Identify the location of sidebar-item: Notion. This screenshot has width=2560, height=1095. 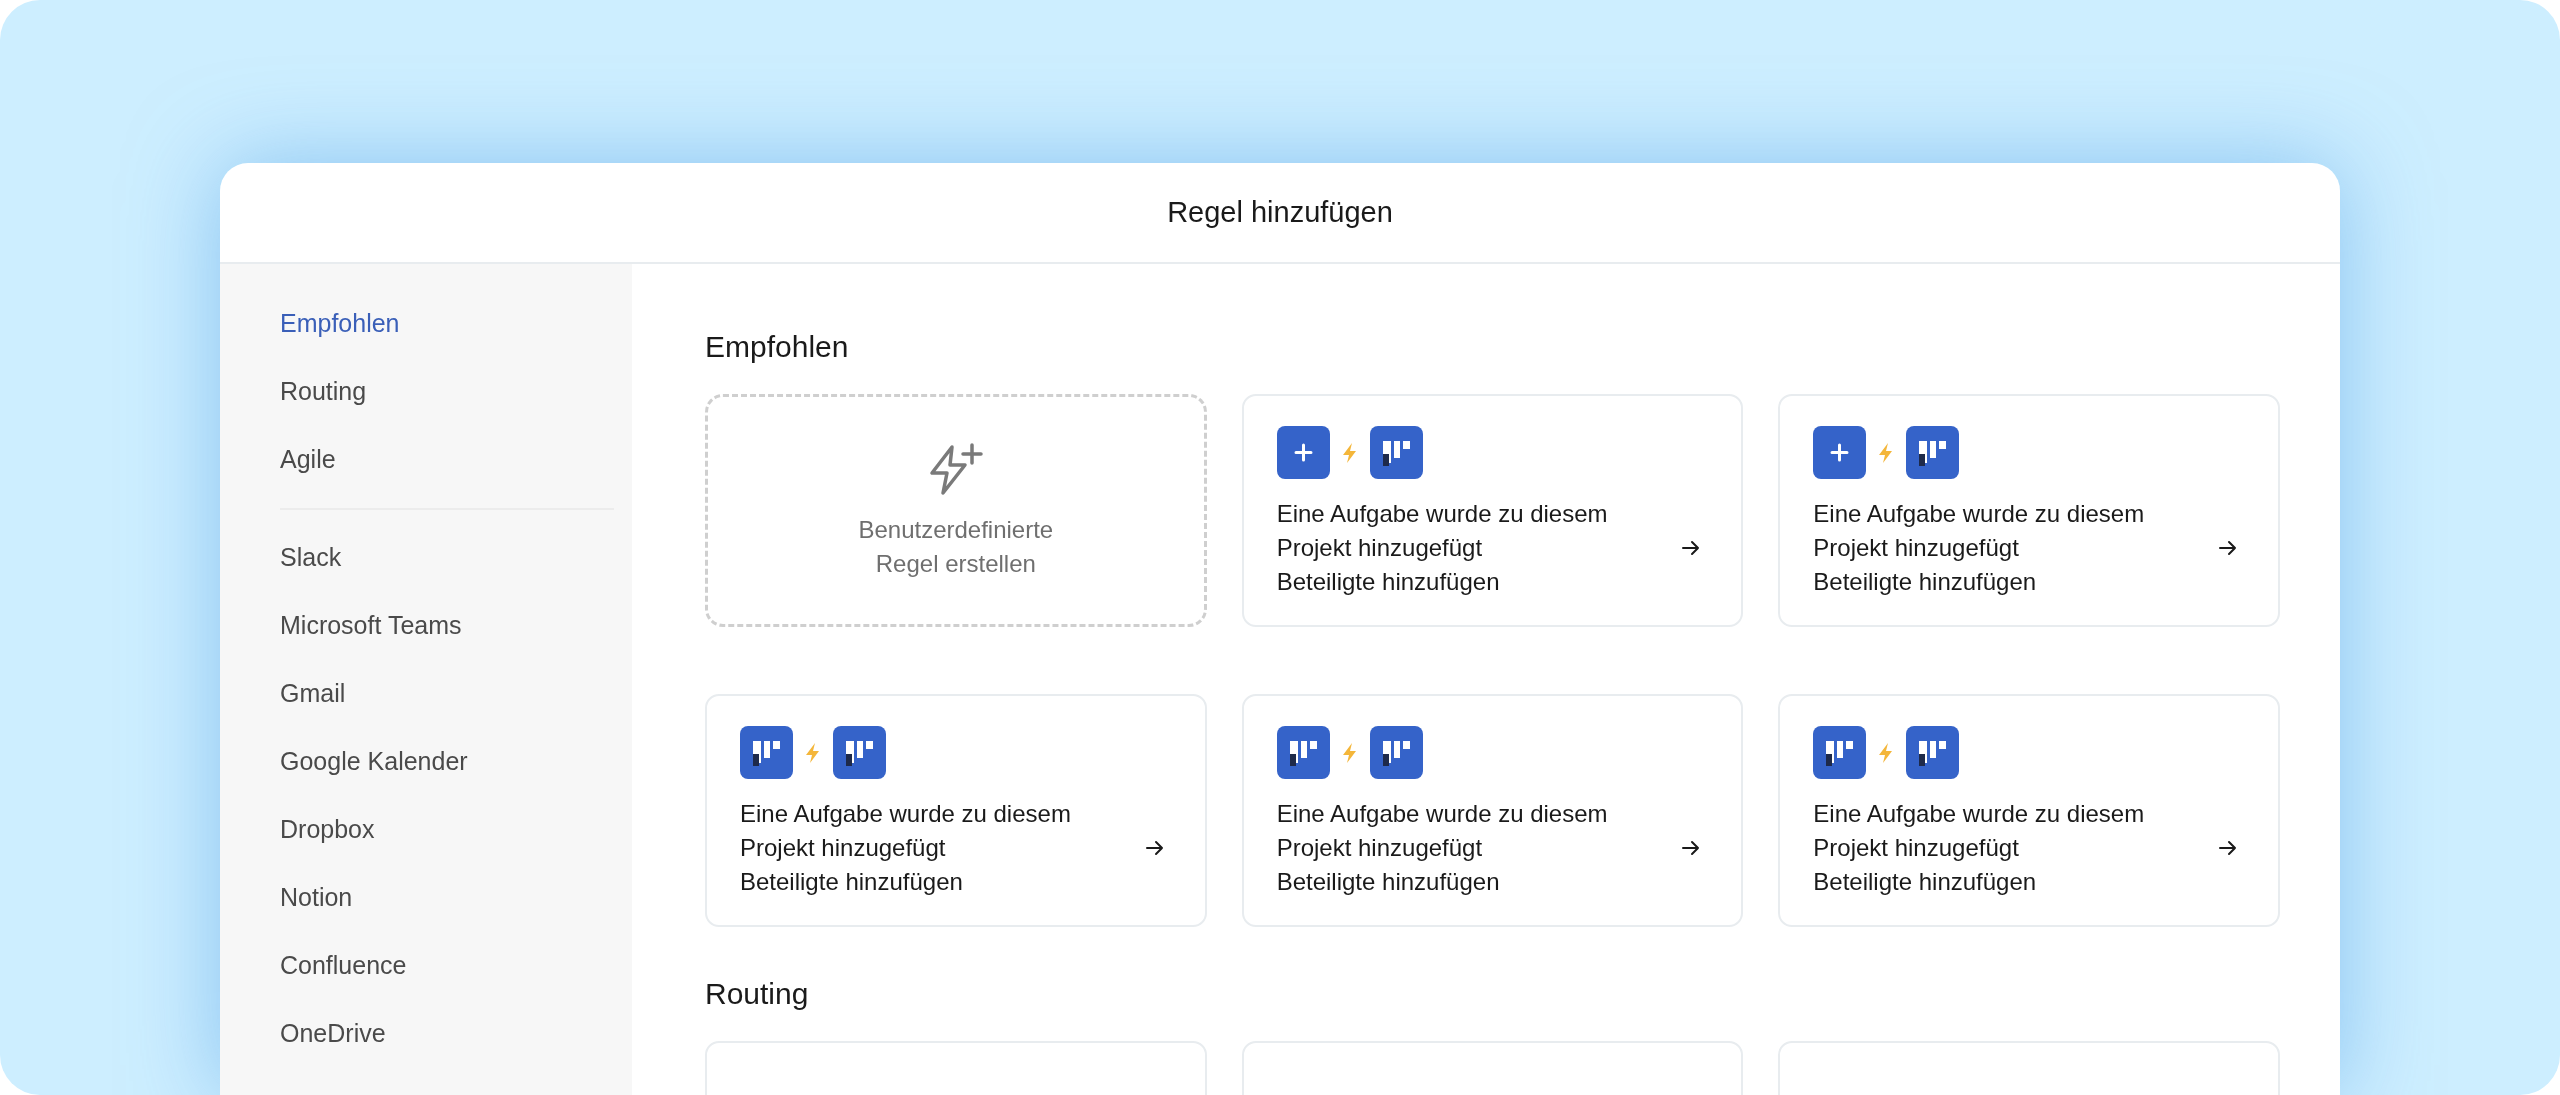
(316, 898).